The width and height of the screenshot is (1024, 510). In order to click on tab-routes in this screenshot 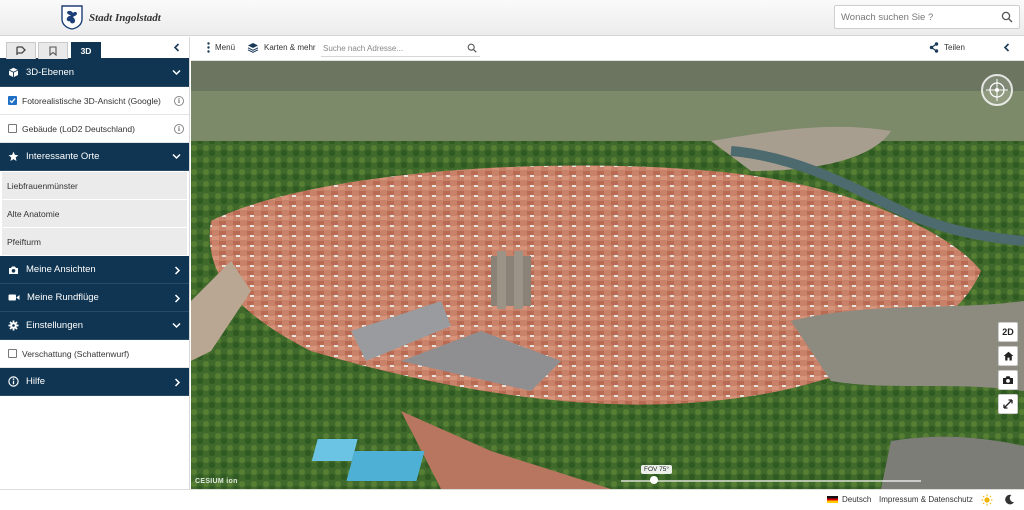, I will do `click(21, 50)`.